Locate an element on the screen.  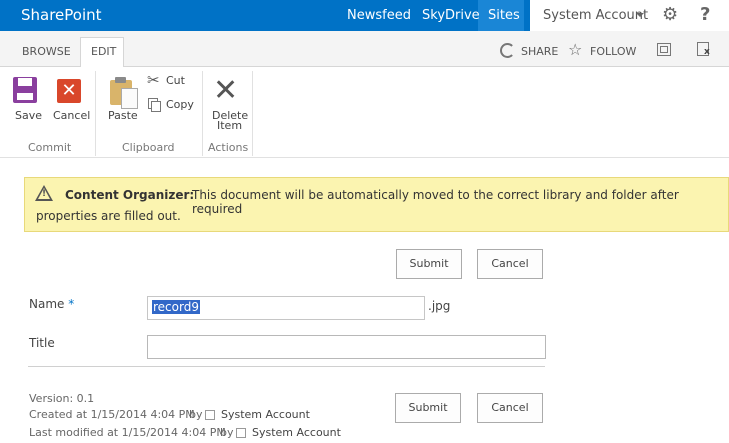
follow-button: FOLLOW is located at coordinates (613, 51).